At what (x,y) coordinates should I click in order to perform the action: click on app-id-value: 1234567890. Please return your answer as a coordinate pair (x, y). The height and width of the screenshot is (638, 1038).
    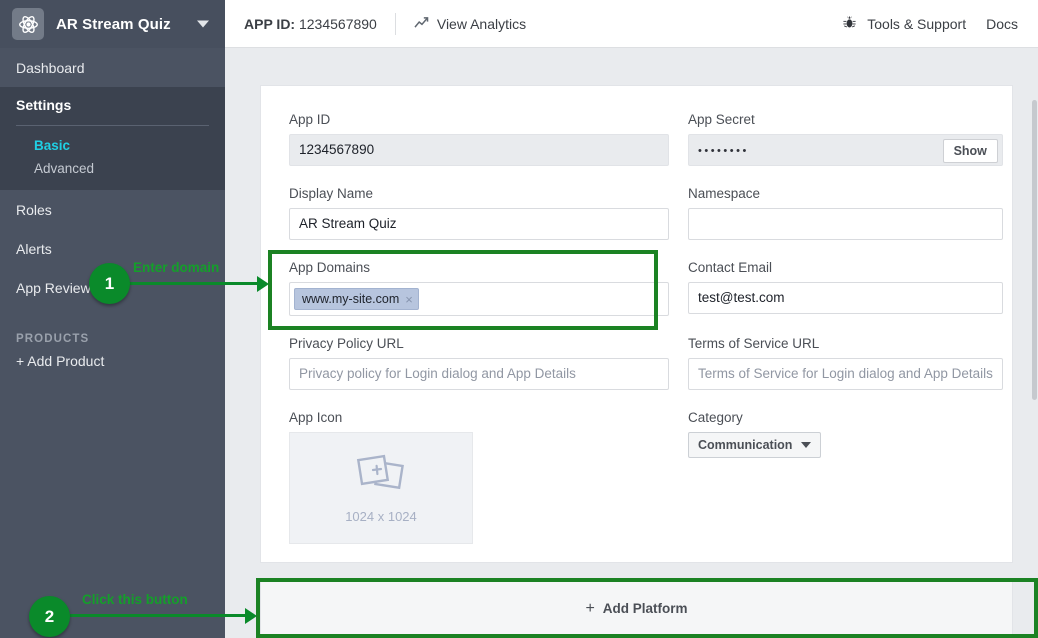
    Looking at the image, I should click on (337, 23).